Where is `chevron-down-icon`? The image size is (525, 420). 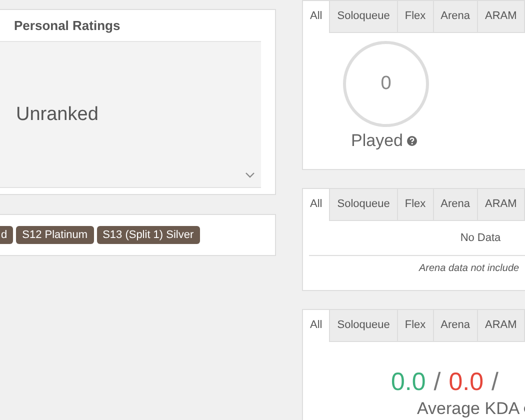 chevron-down-icon is located at coordinates (250, 175).